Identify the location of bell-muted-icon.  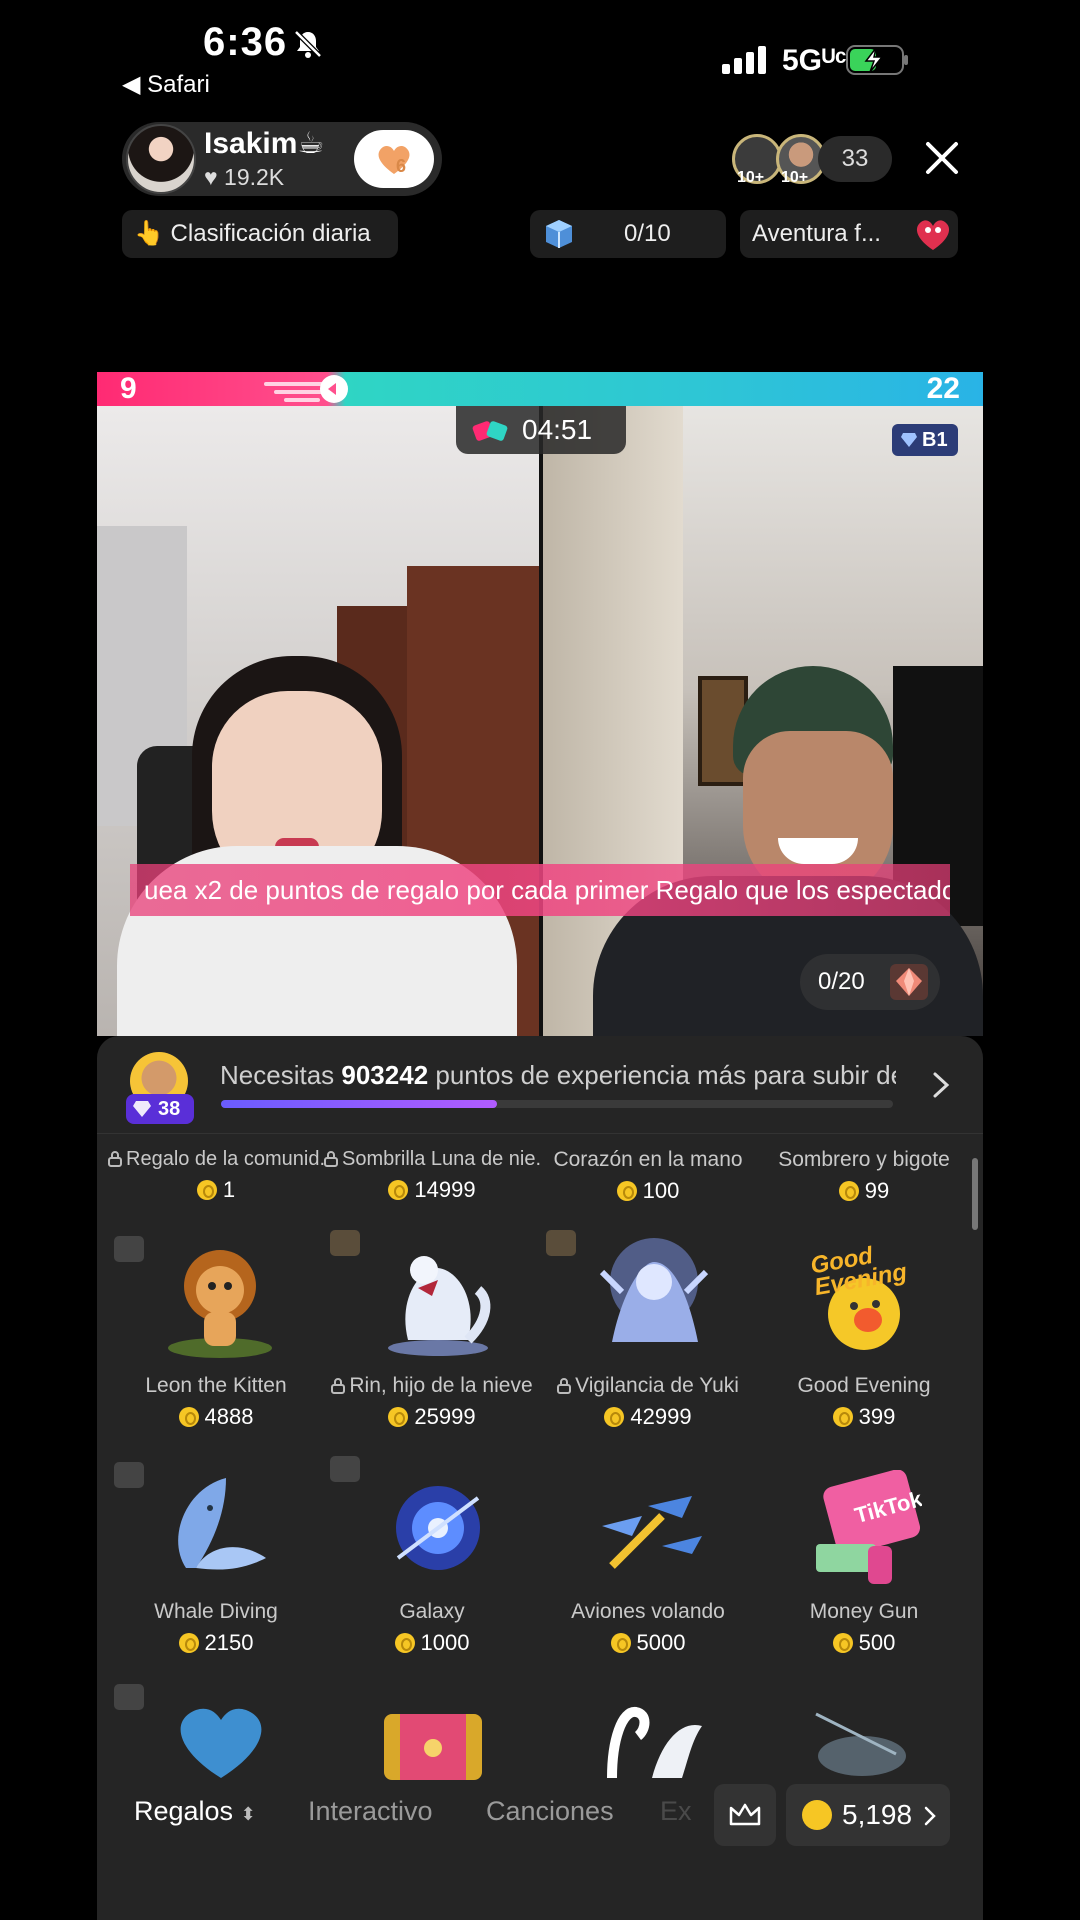
(308, 44).